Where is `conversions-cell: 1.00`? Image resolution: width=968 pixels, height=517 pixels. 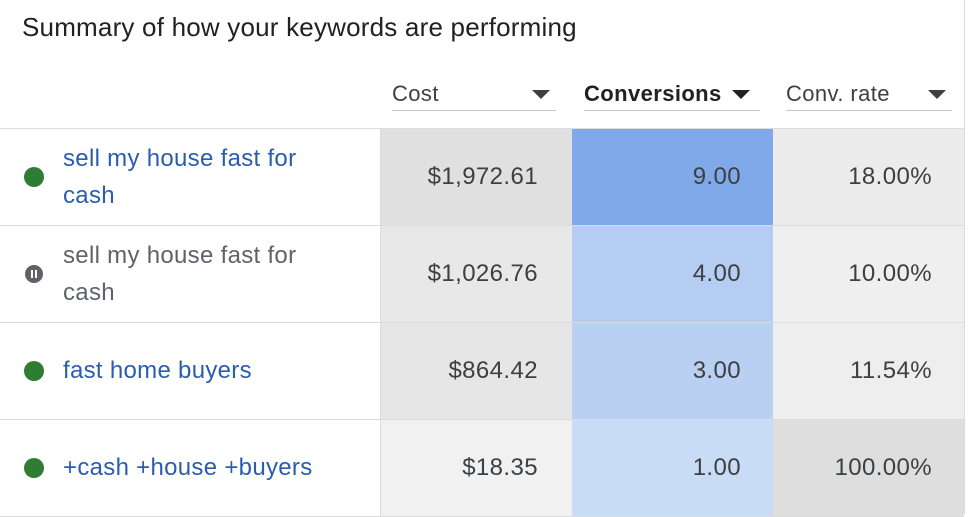 conversions-cell: 1.00 is located at coordinates (672, 468).